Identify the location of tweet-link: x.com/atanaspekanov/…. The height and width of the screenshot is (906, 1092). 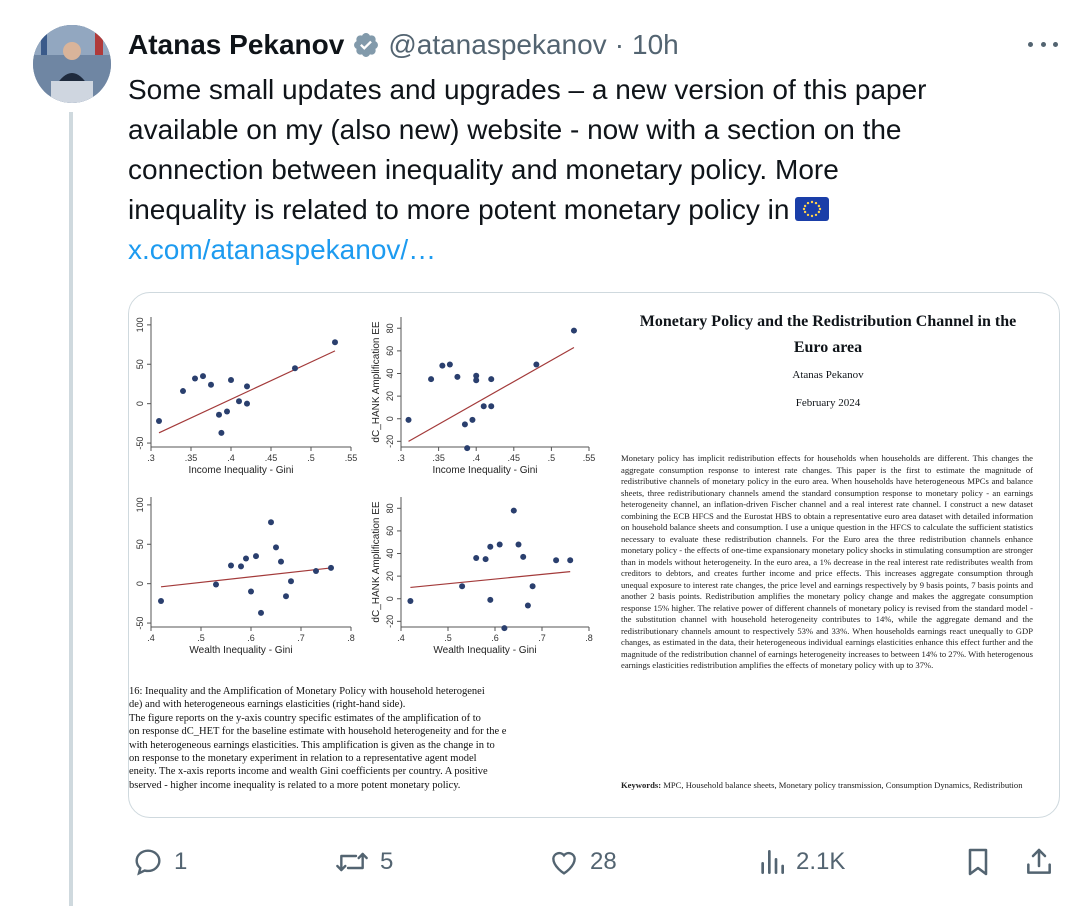
(588, 250).